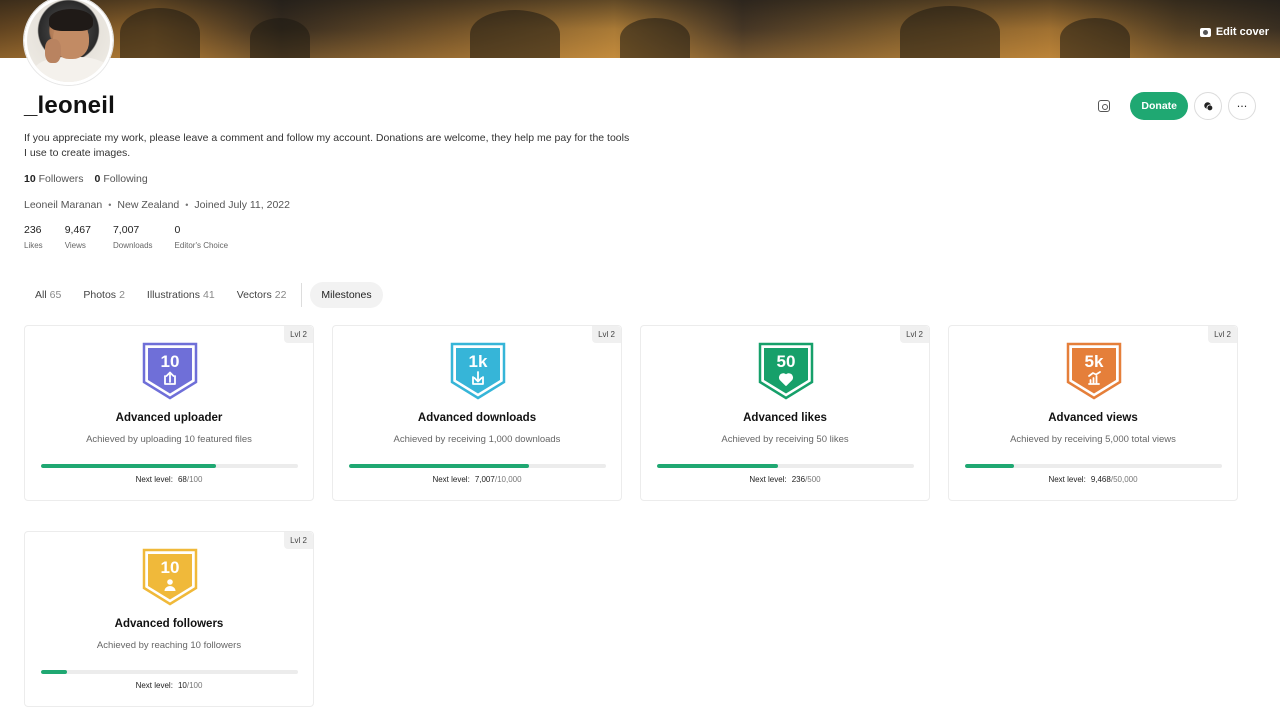 The height and width of the screenshot is (714, 1280). Describe the element at coordinates (346, 295) in the screenshot. I see `tab-milestones: Milestones` at that location.